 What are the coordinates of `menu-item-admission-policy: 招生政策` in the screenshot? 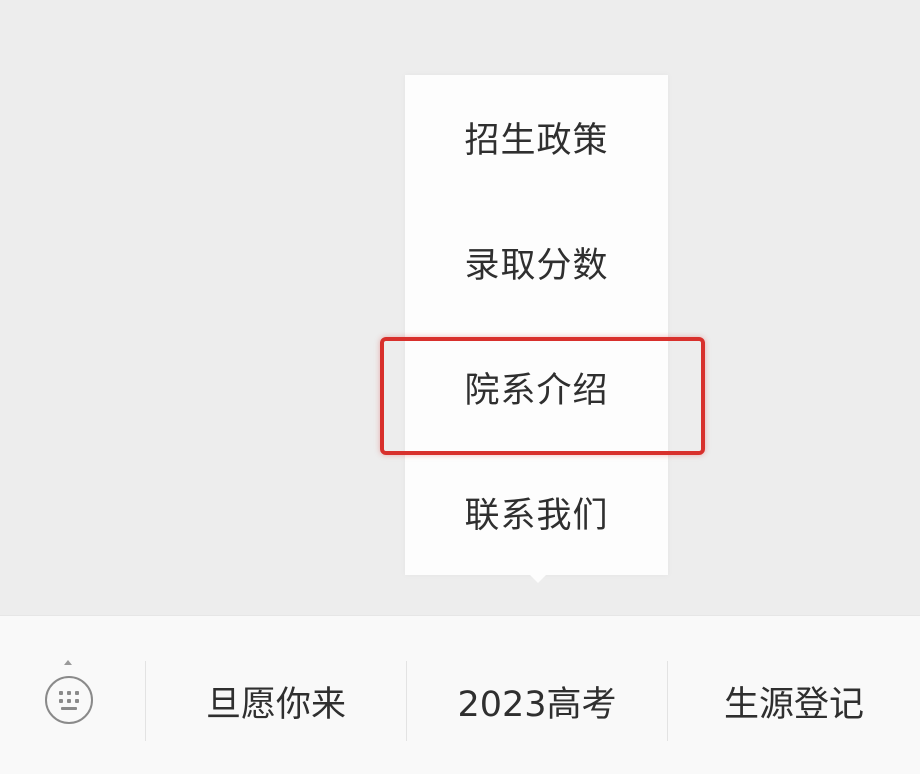 It's located at (536, 137).